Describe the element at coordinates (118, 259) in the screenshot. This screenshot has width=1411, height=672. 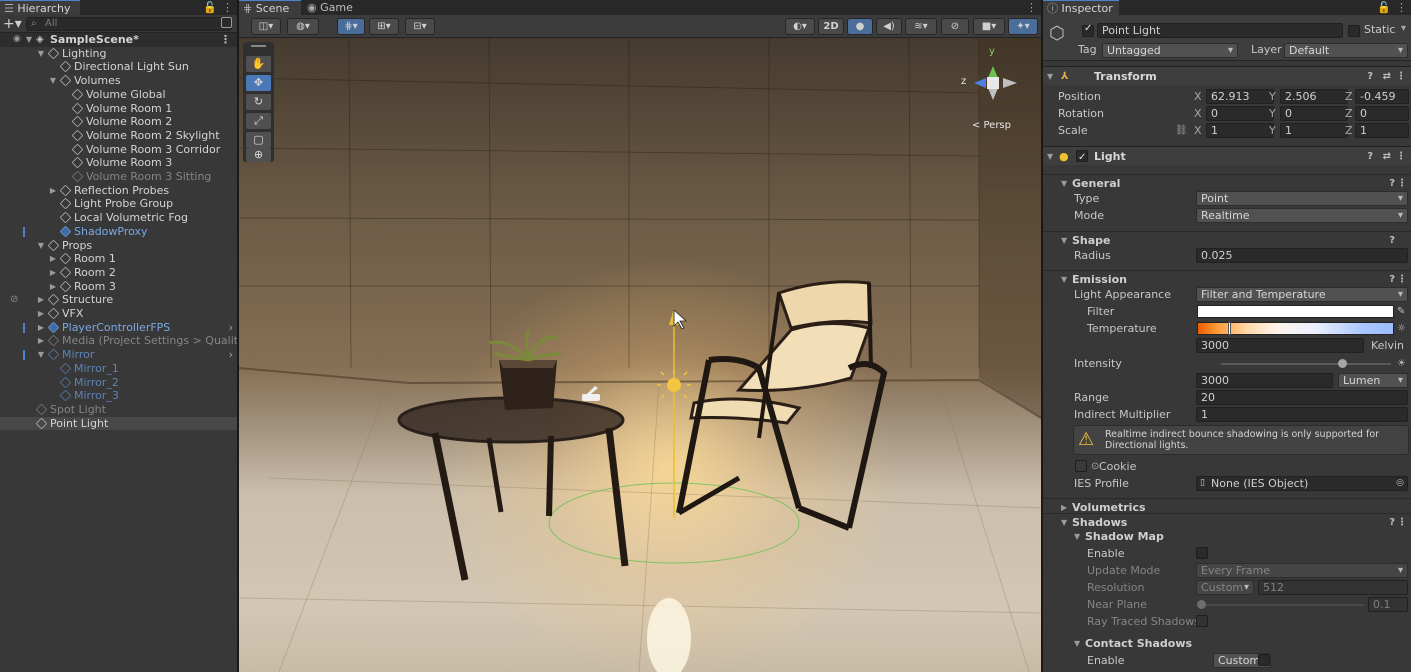
I see `hierarchy-item-room-1: ▶ Room 1` at that location.